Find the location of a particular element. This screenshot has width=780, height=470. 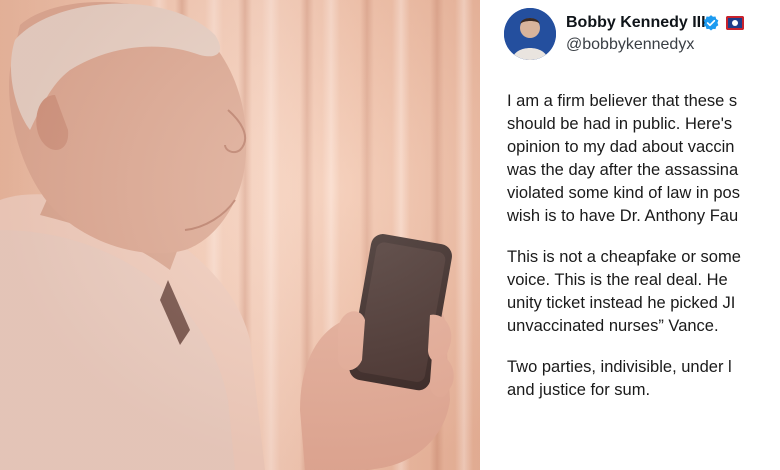

panel-divider is located at coordinates (486, 235).